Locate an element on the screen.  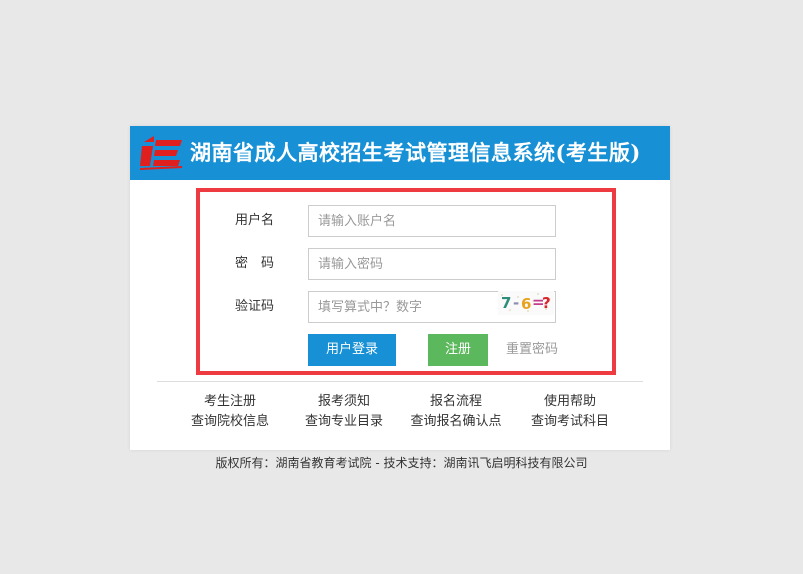
captcha-label: 验证码 is located at coordinates (255, 306).